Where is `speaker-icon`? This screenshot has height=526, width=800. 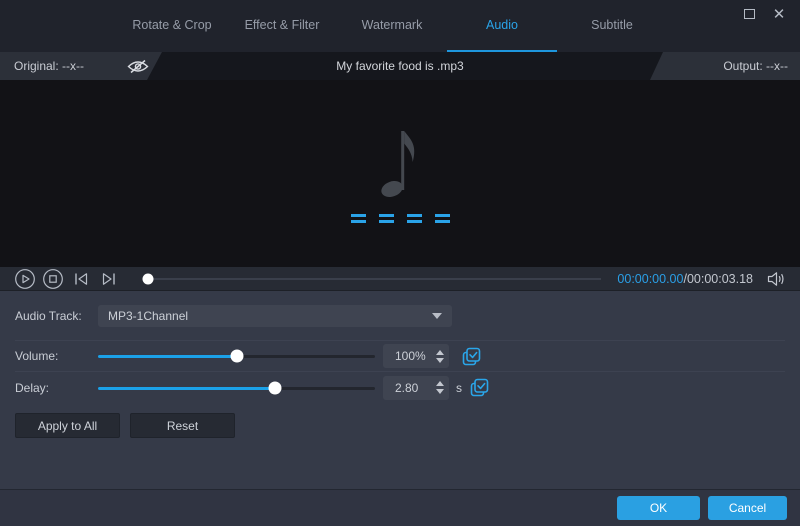
speaker-icon is located at coordinates (775, 278).